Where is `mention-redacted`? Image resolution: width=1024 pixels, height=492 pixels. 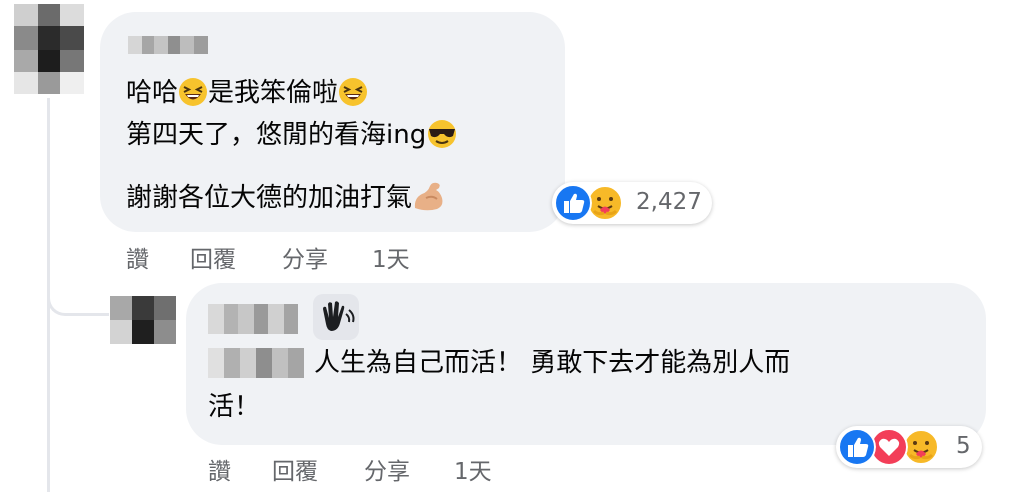
mention-redacted is located at coordinates (256, 363).